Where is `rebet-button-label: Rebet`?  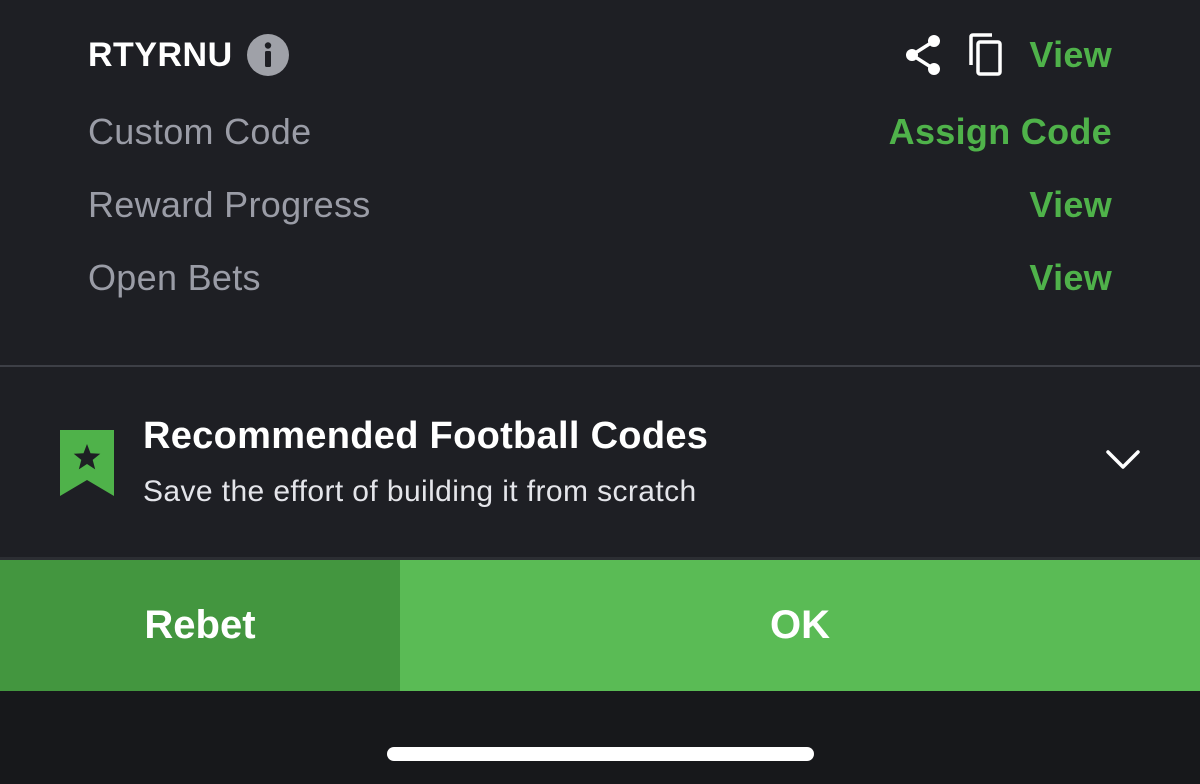 rebet-button-label: Rebet is located at coordinates (200, 625).